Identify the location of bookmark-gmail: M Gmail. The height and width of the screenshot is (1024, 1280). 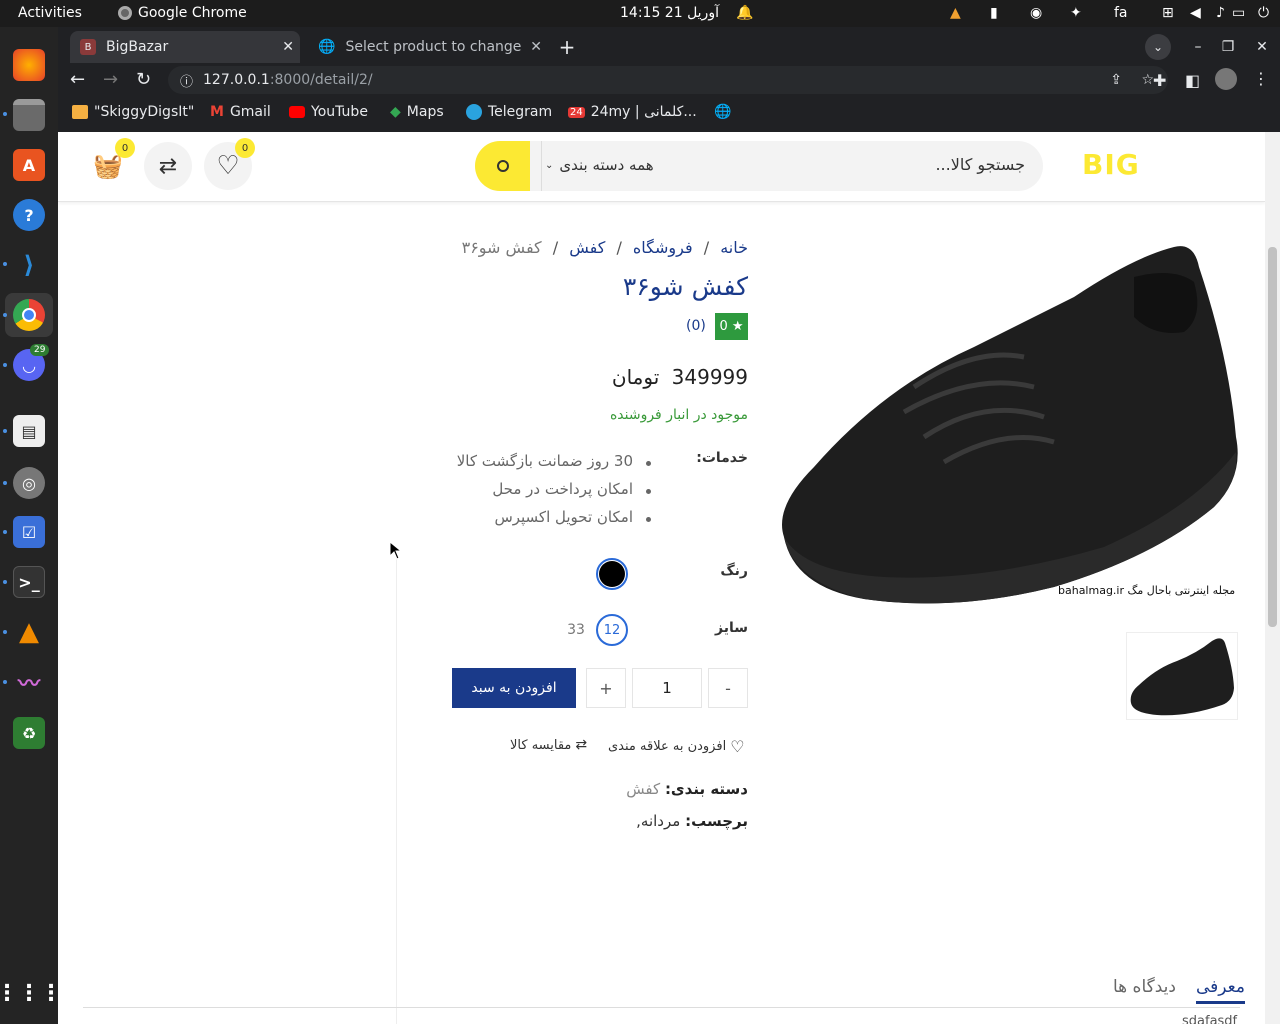
(240, 112).